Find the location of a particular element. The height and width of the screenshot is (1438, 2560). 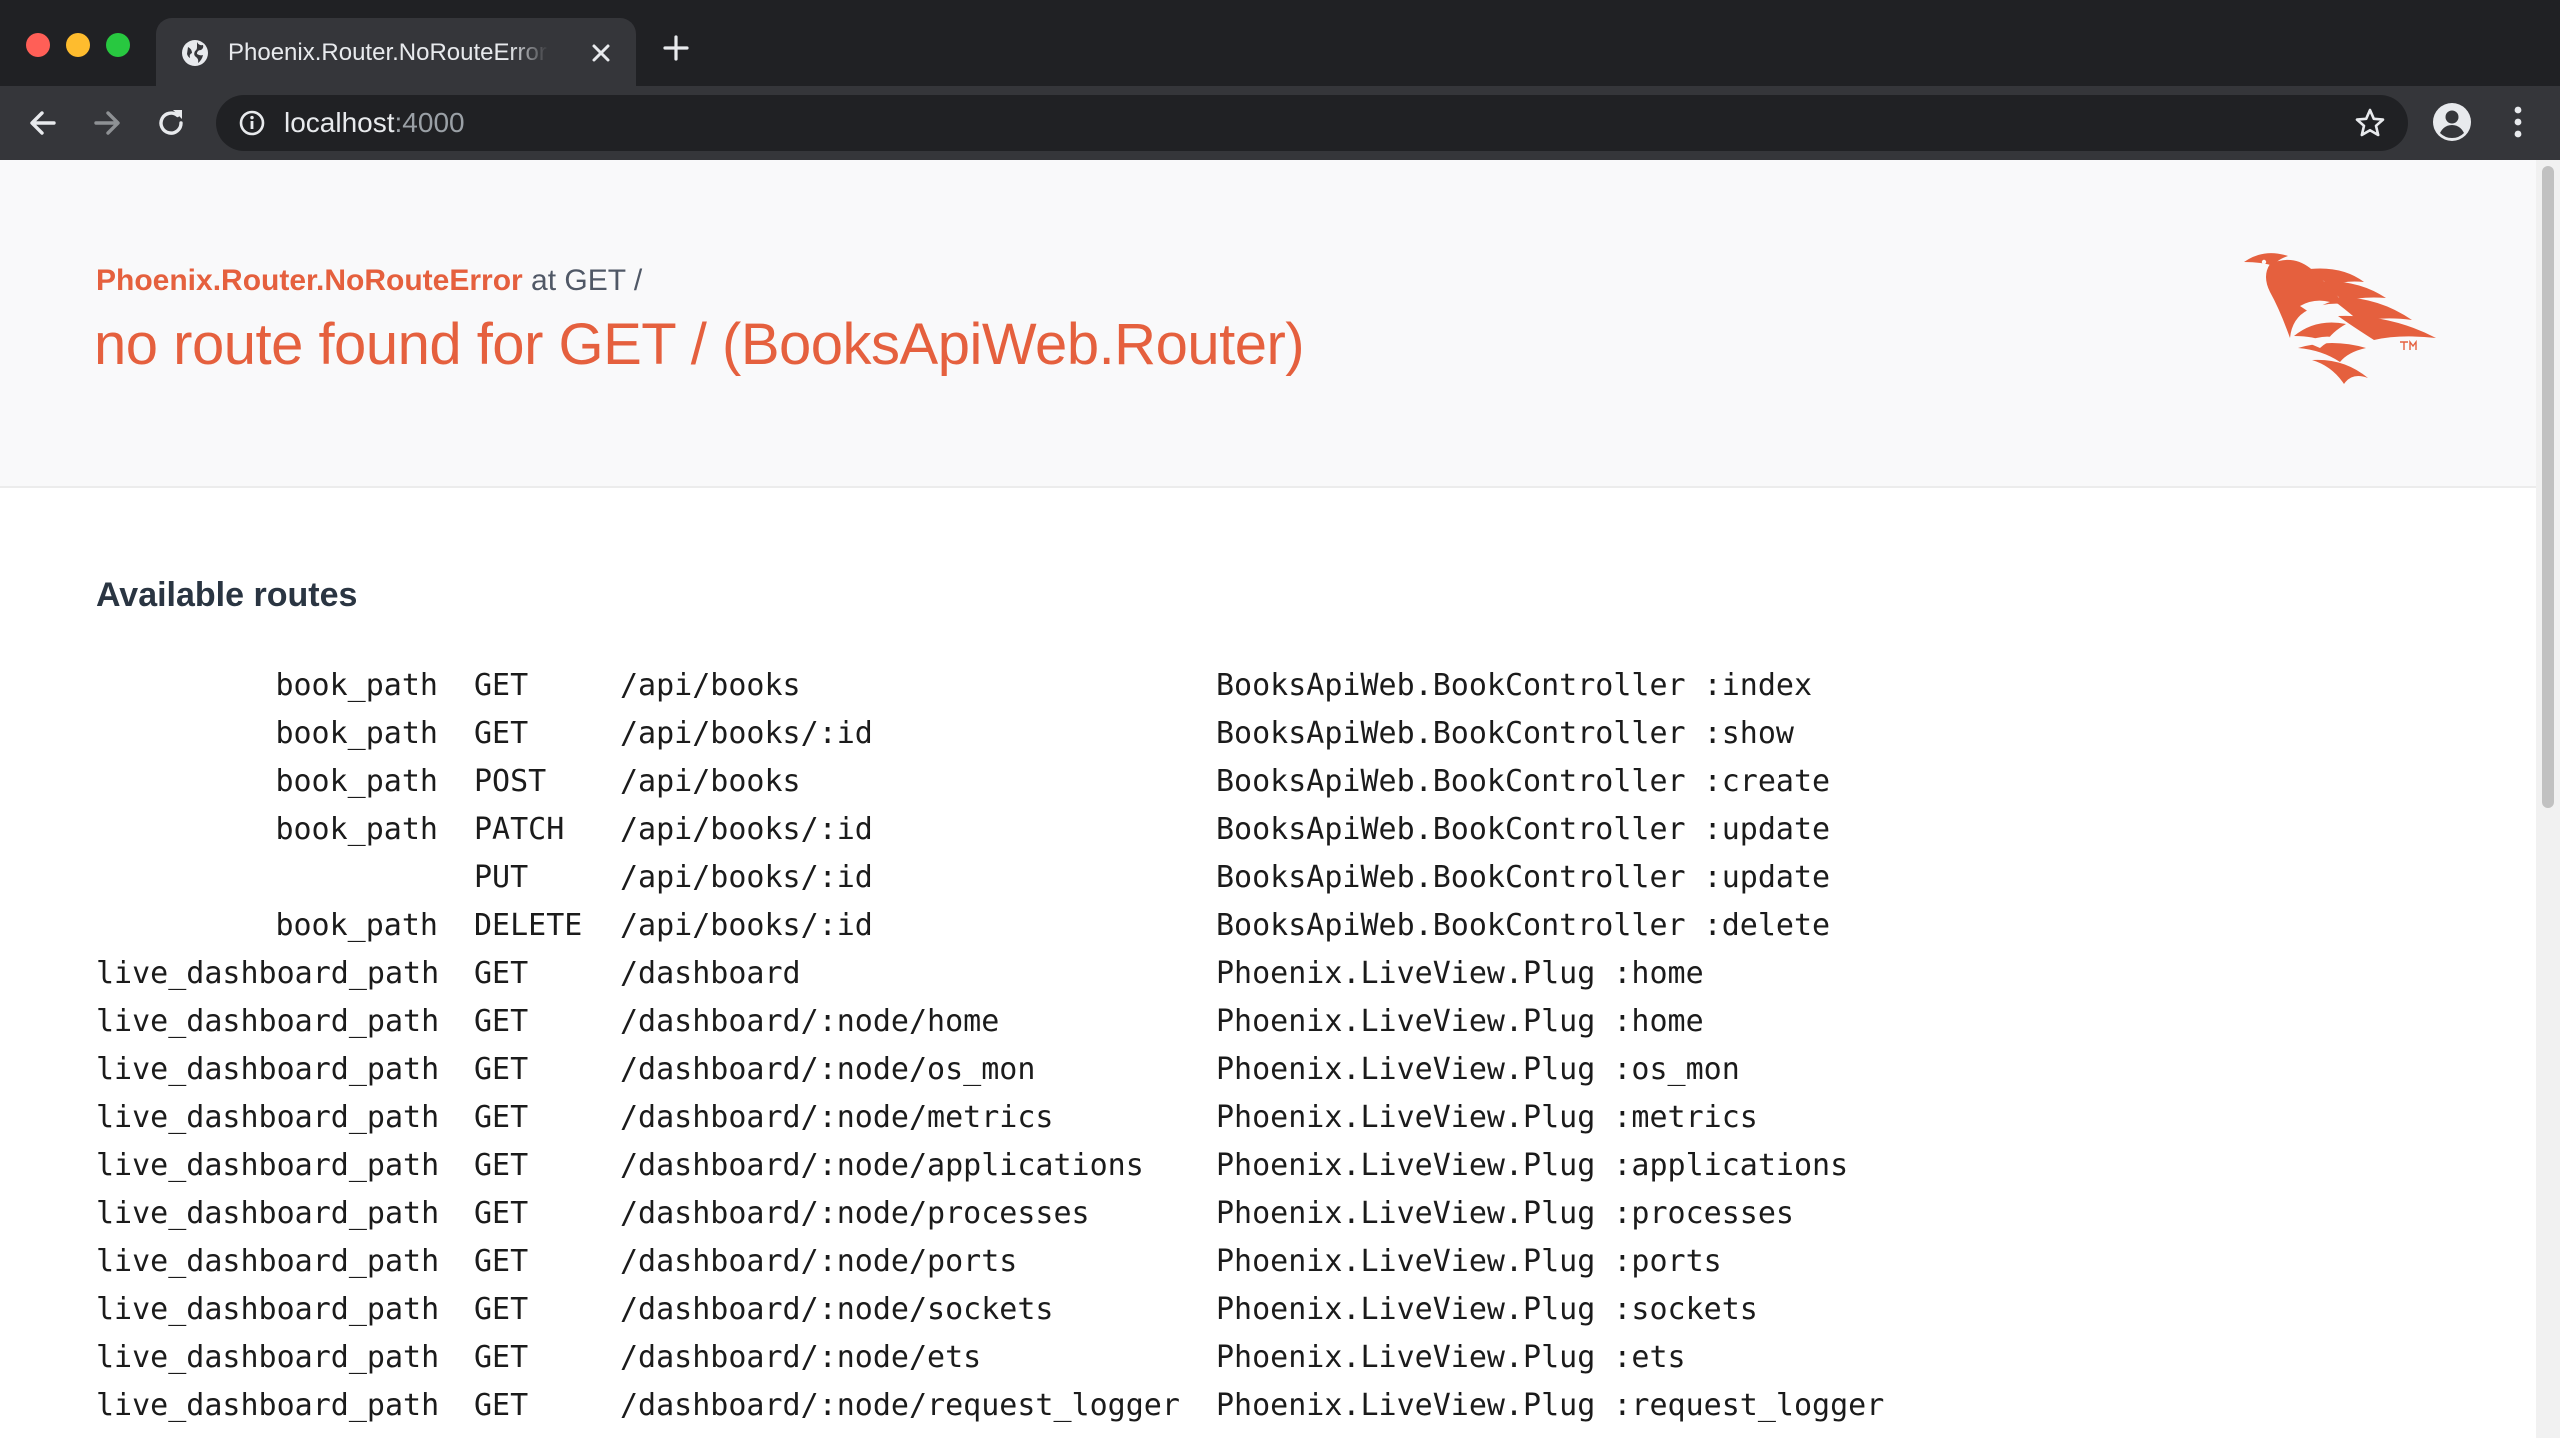

address-bar: localhost:4000 is located at coordinates (1312, 123).